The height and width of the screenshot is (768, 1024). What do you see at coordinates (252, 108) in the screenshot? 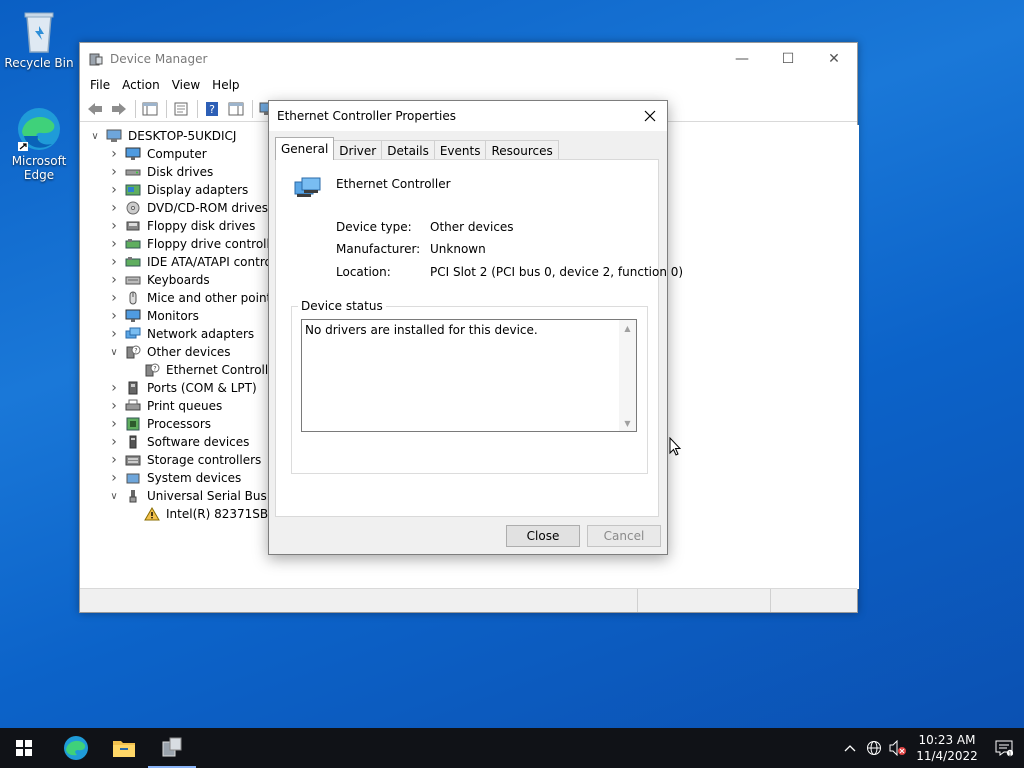
I see `toolbar-separator` at bounding box center [252, 108].